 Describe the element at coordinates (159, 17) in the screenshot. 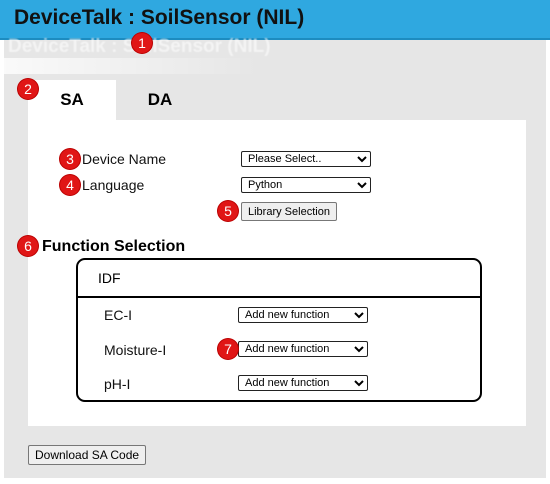

I see `app-title: DeviceTalk : SoilSensor (NIL)` at that location.